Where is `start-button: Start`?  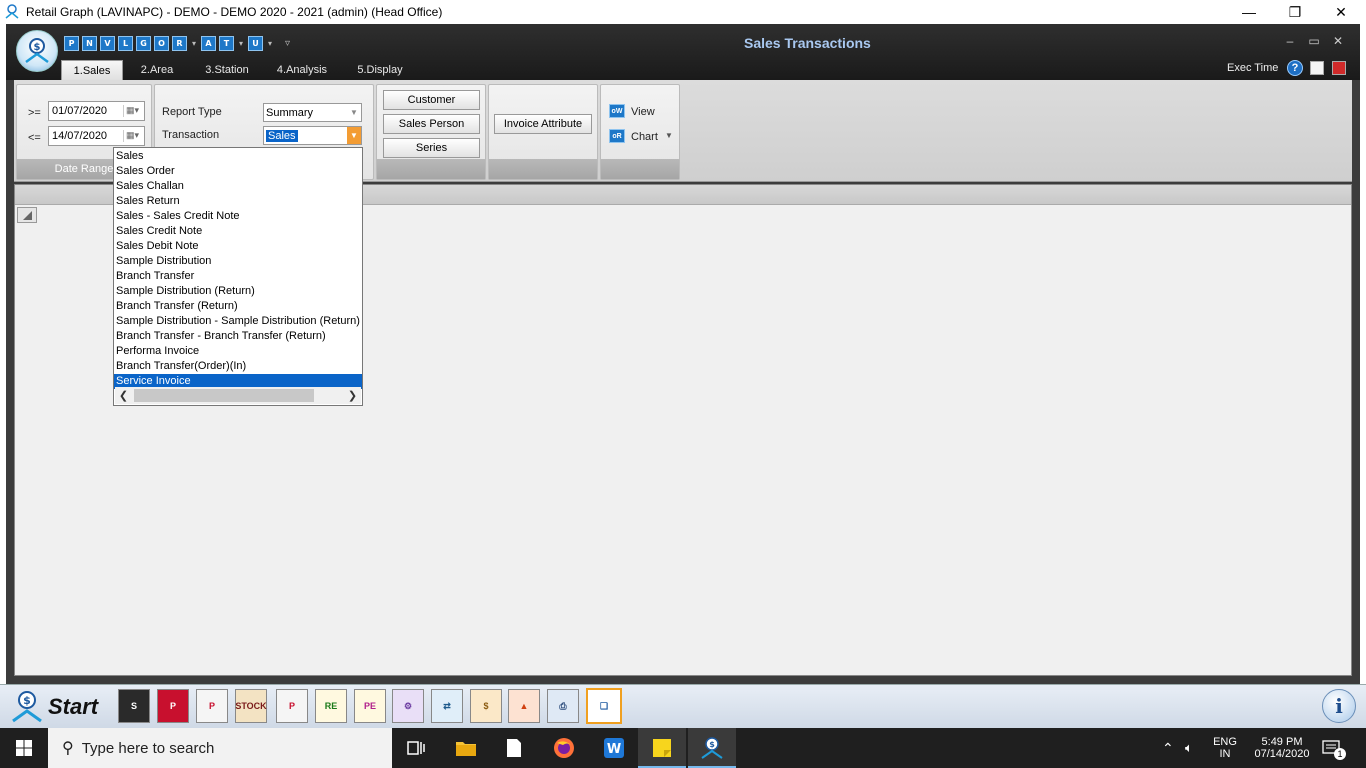 start-button: Start is located at coordinates (73, 707).